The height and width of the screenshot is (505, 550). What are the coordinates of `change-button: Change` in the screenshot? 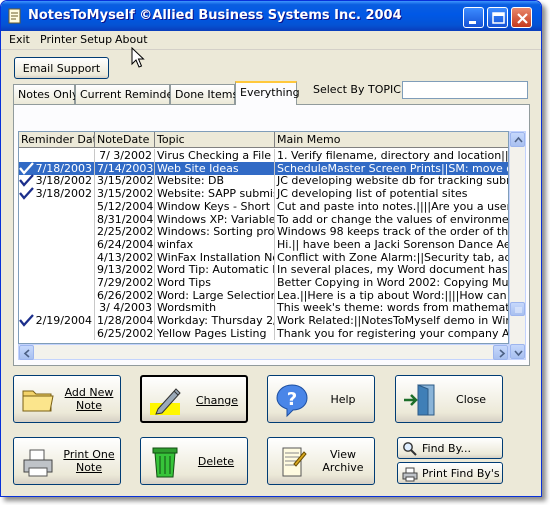 It's located at (194, 399).